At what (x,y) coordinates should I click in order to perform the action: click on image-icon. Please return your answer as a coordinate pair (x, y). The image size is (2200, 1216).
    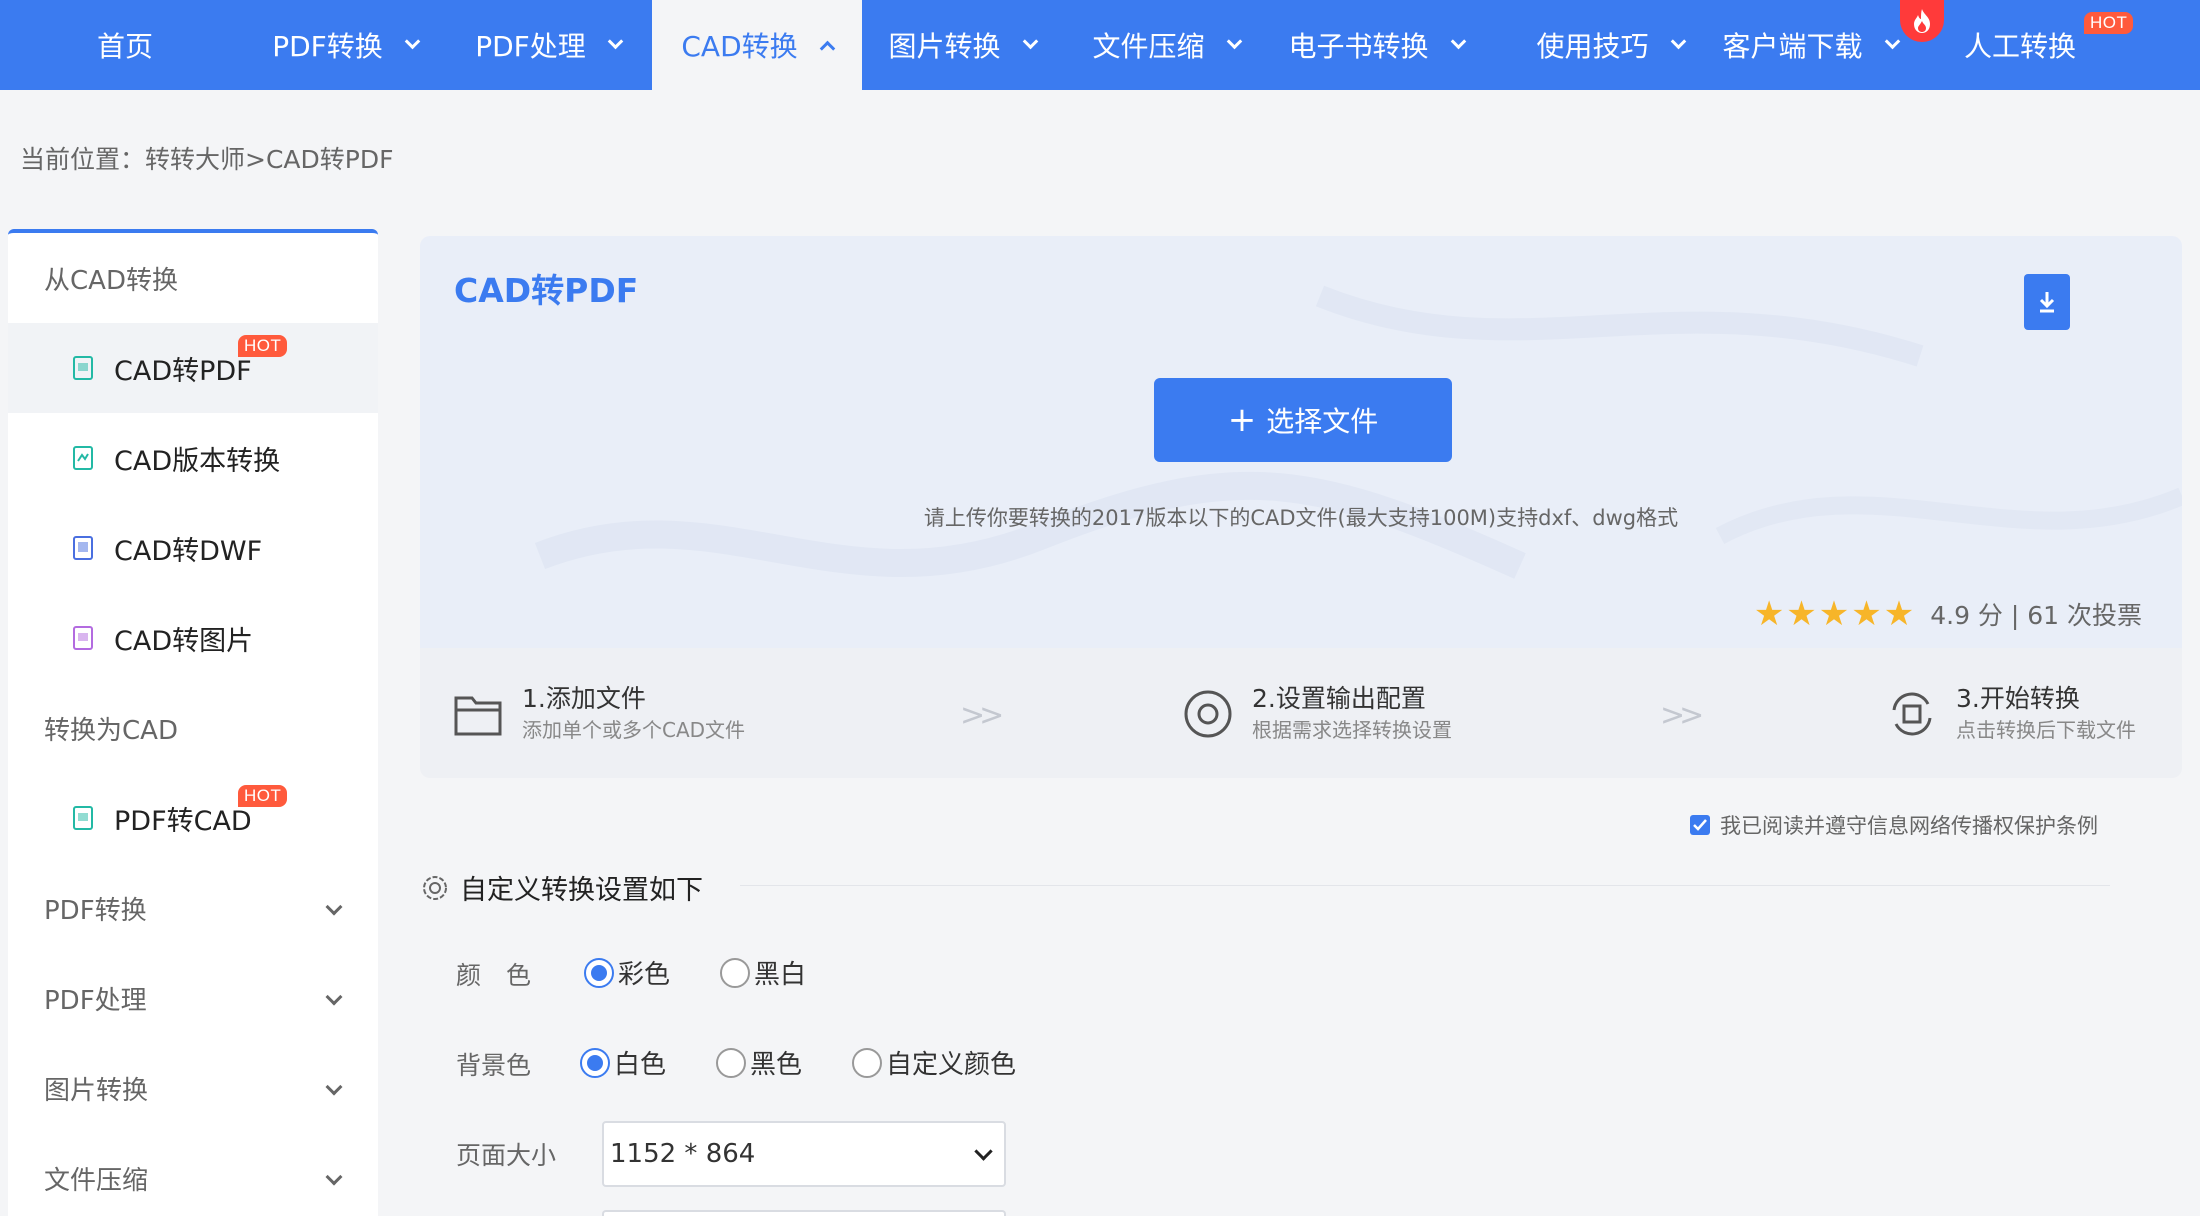
    Looking at the image, I should click on (83, 638).